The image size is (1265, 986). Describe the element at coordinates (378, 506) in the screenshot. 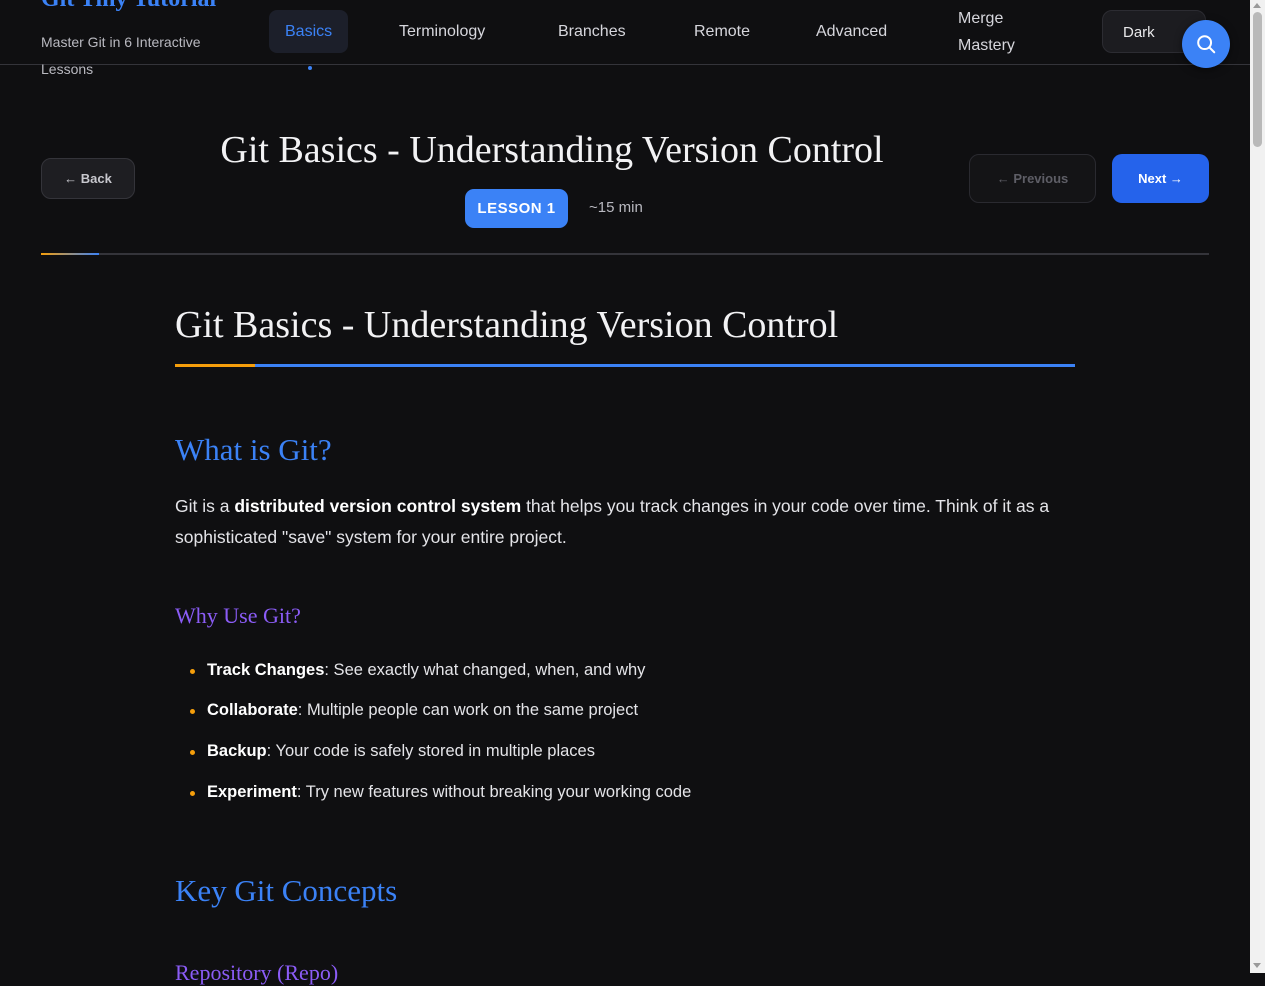

I see `intro-text-bold: distributed version control system` at that location.